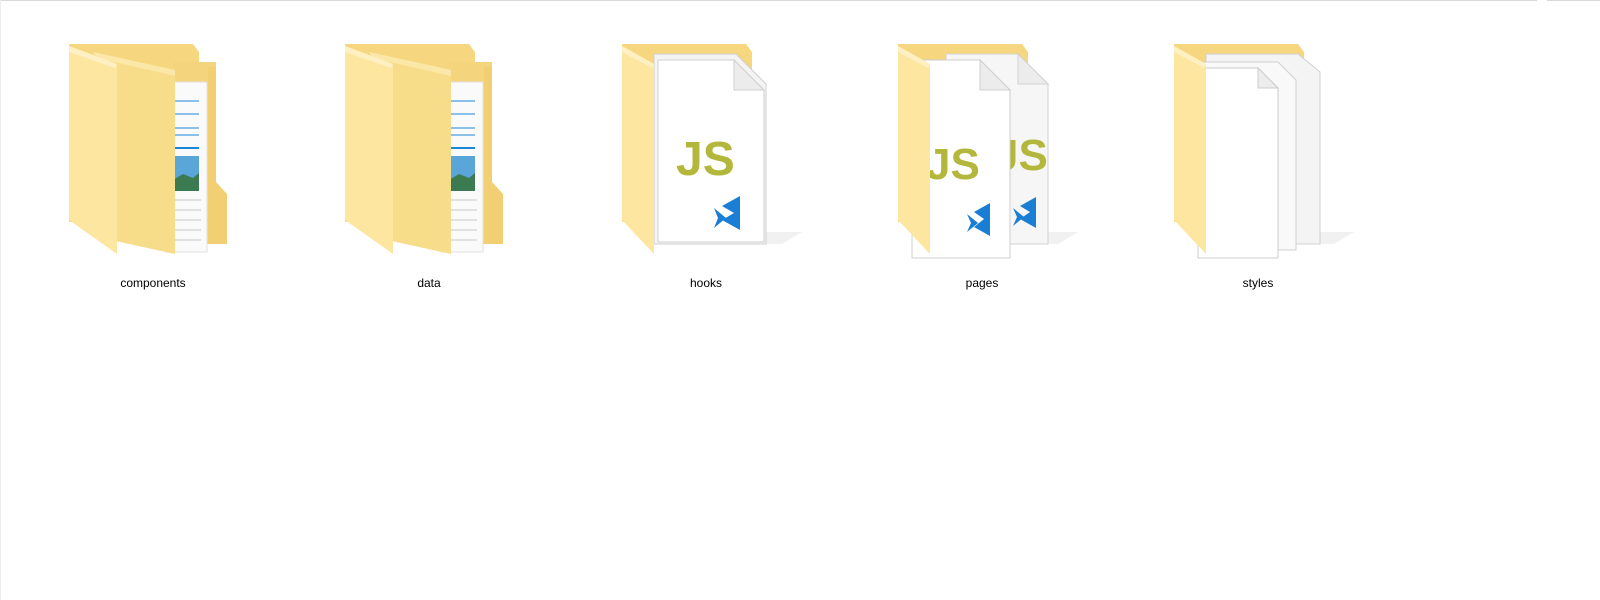  Describe the element at coordinates (1258, 152) in the screenshot. I see `folder-blank-icon` at that location.